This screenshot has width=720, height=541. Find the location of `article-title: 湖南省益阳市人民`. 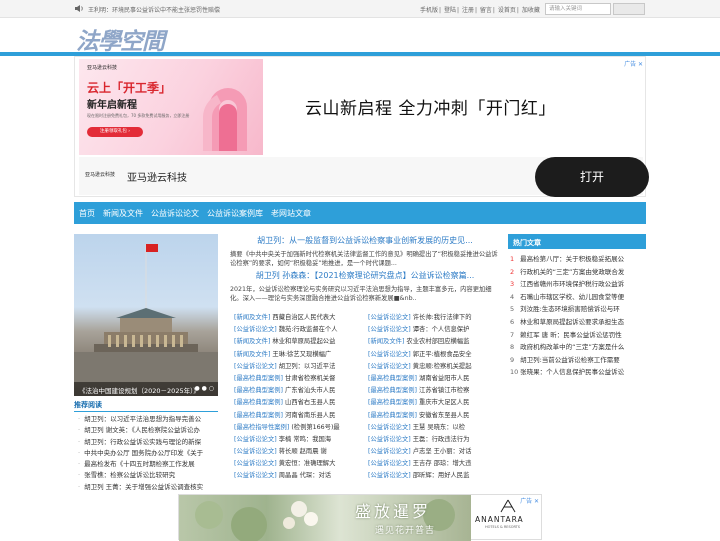

article-title: 湖南省益阳市人民 is located at coordinates (444, 378).